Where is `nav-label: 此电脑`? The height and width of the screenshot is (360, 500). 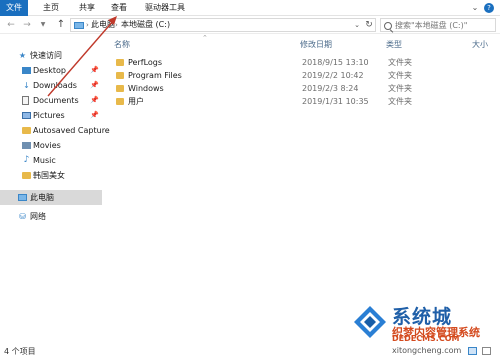 nav-label: 此电脑 is located at coordinates (42, 197).